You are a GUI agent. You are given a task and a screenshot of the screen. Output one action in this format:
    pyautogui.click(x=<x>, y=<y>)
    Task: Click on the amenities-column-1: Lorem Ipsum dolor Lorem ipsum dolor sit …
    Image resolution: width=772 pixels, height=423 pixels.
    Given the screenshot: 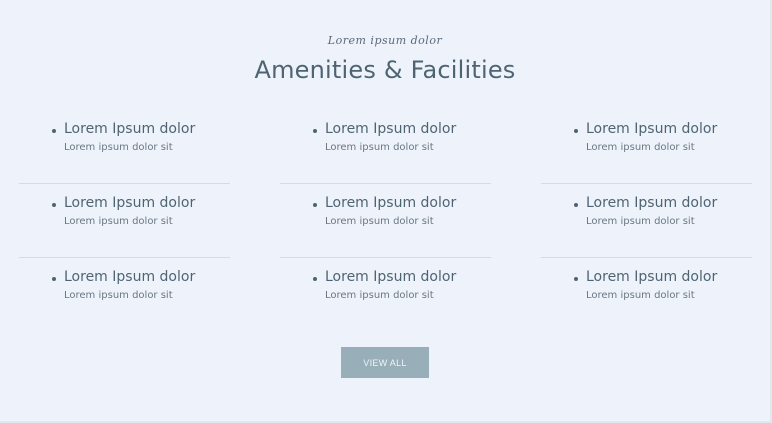 What is the action you would take?
    pyautogui.click(x=124, y=221)
    